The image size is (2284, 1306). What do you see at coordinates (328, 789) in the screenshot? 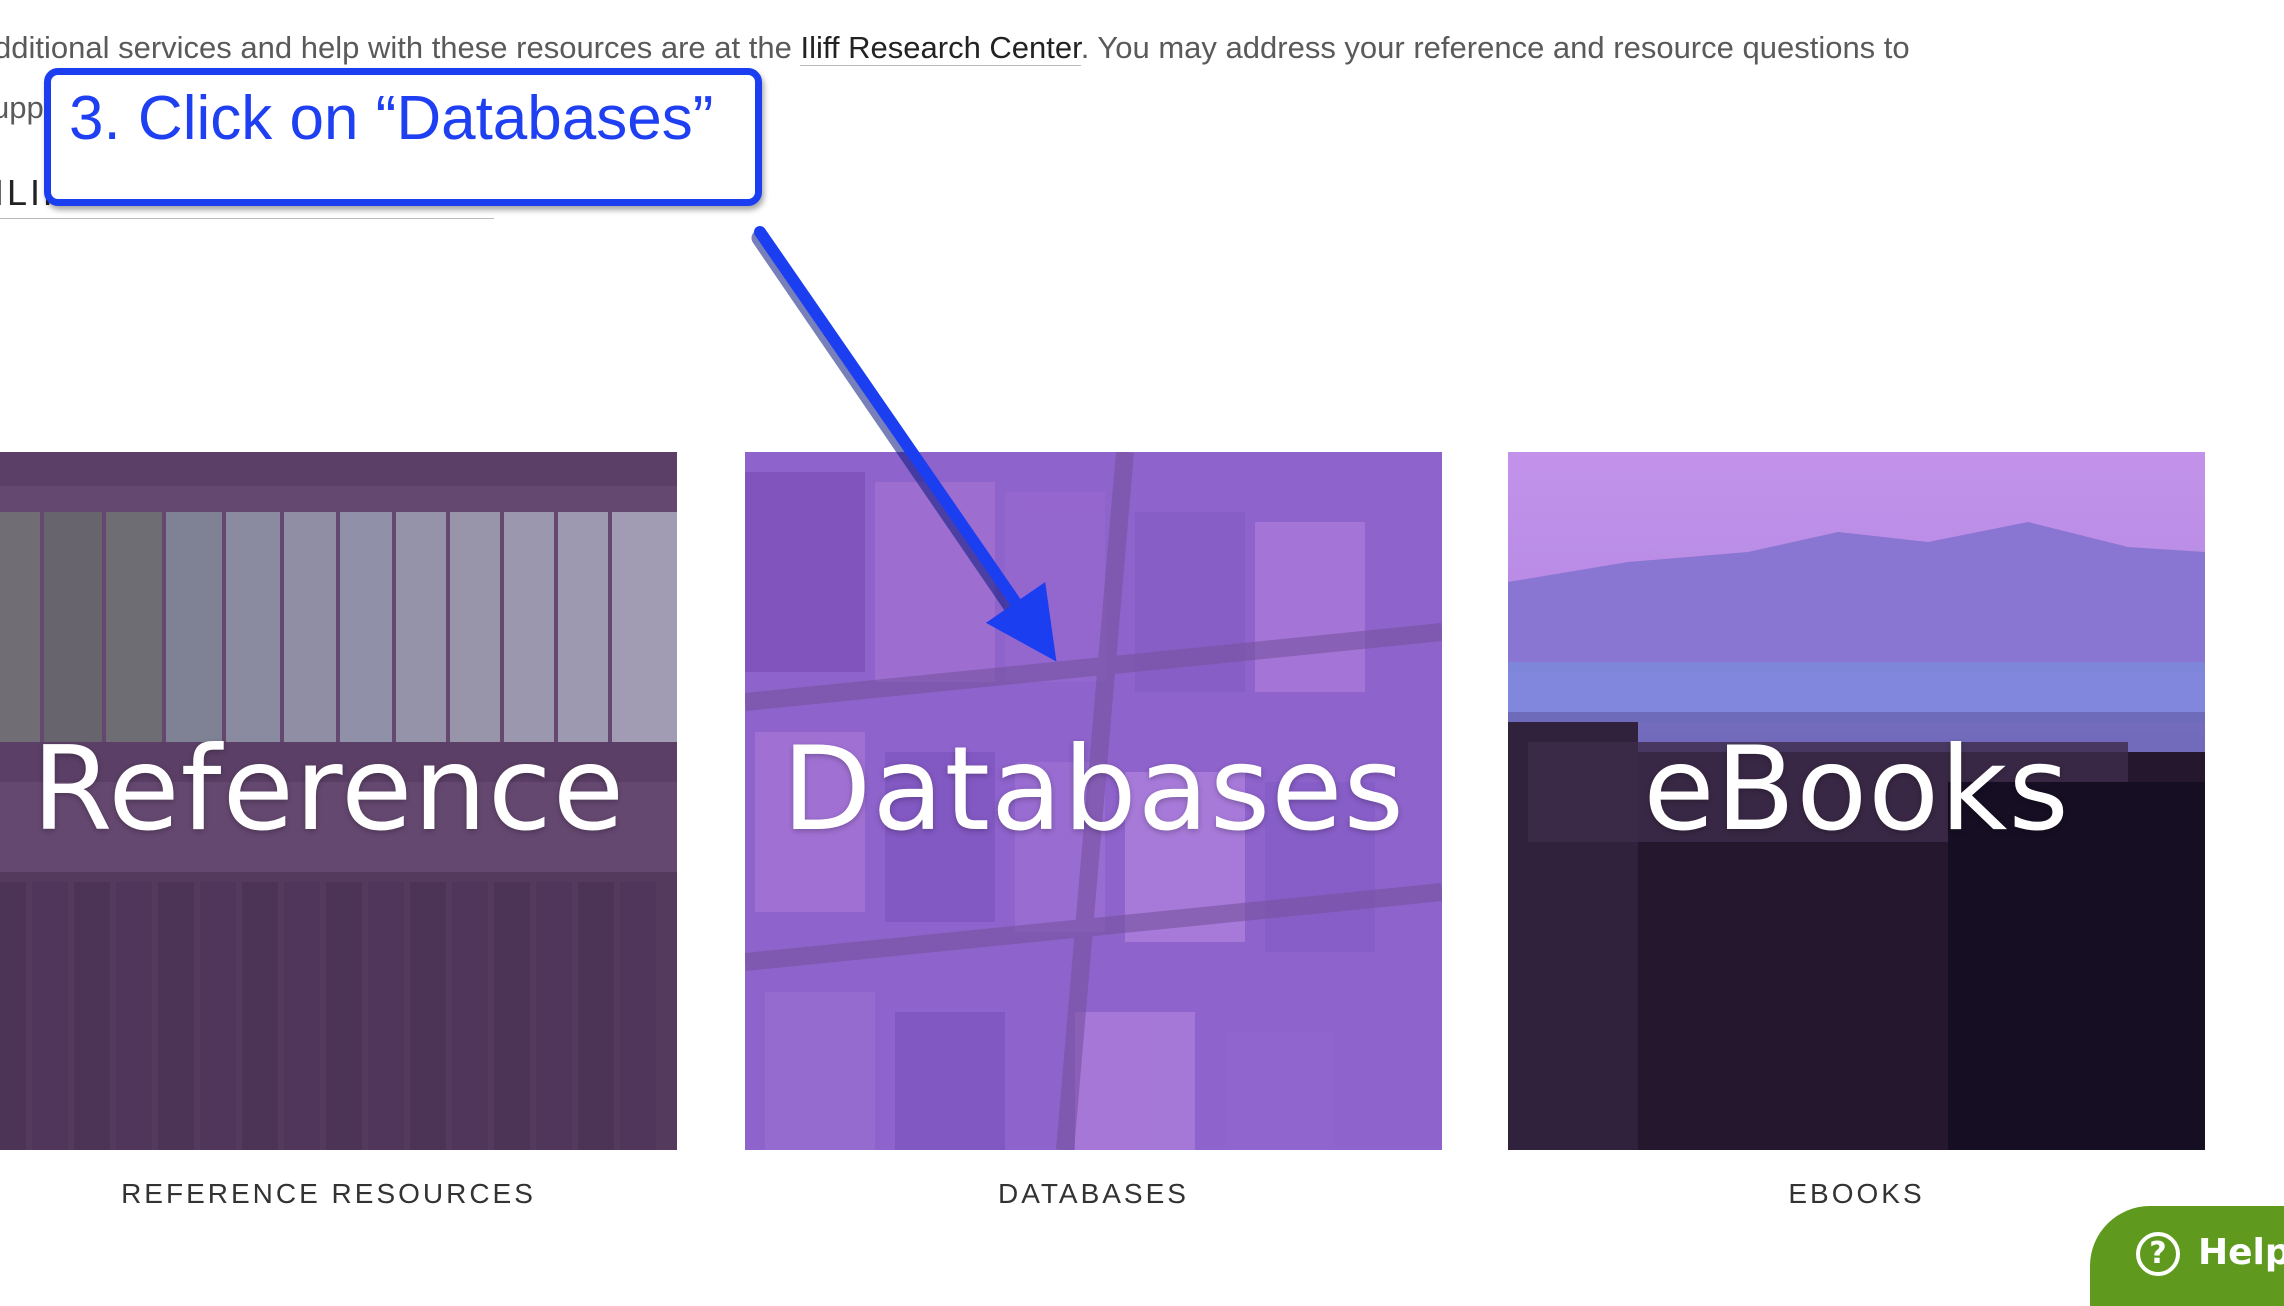
I see `tile-reference-title: Reference` at bounding box center [328, 789].